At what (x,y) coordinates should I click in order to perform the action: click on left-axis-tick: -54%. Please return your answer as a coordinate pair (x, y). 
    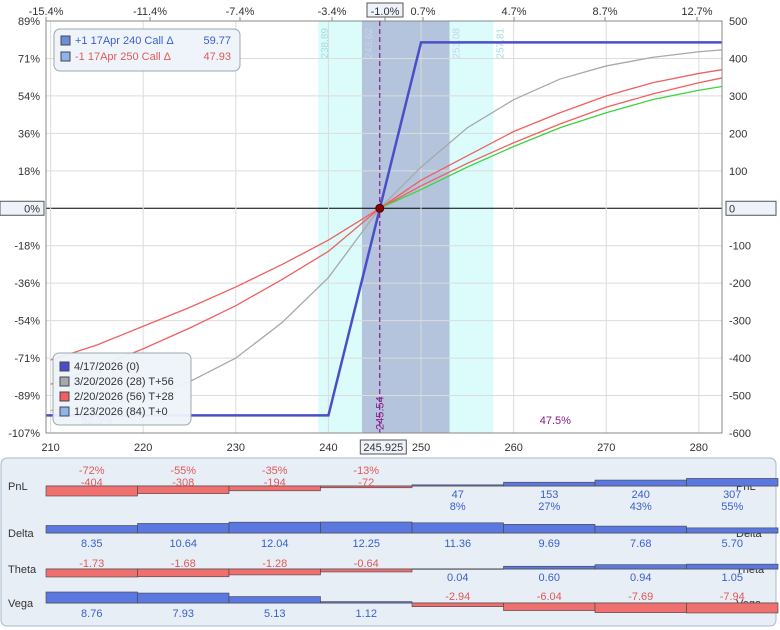
    Looking at the image, I should click on (27, 322).